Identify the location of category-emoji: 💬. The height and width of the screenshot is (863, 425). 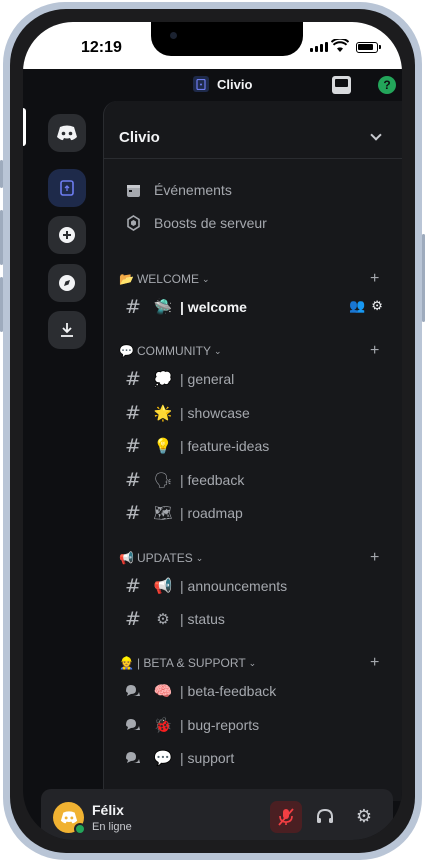
(126, 351).